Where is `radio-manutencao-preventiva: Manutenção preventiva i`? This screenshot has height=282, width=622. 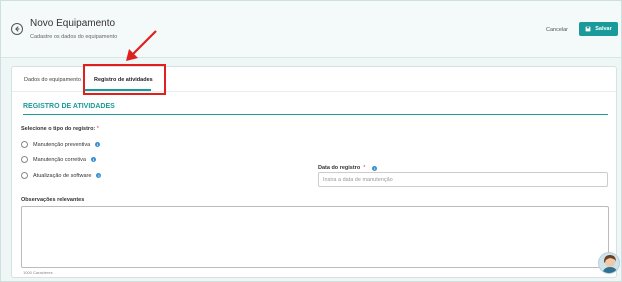
radio-manutencao-preventiva: Manutenção preventiva i is located at coordinates (61, 144).